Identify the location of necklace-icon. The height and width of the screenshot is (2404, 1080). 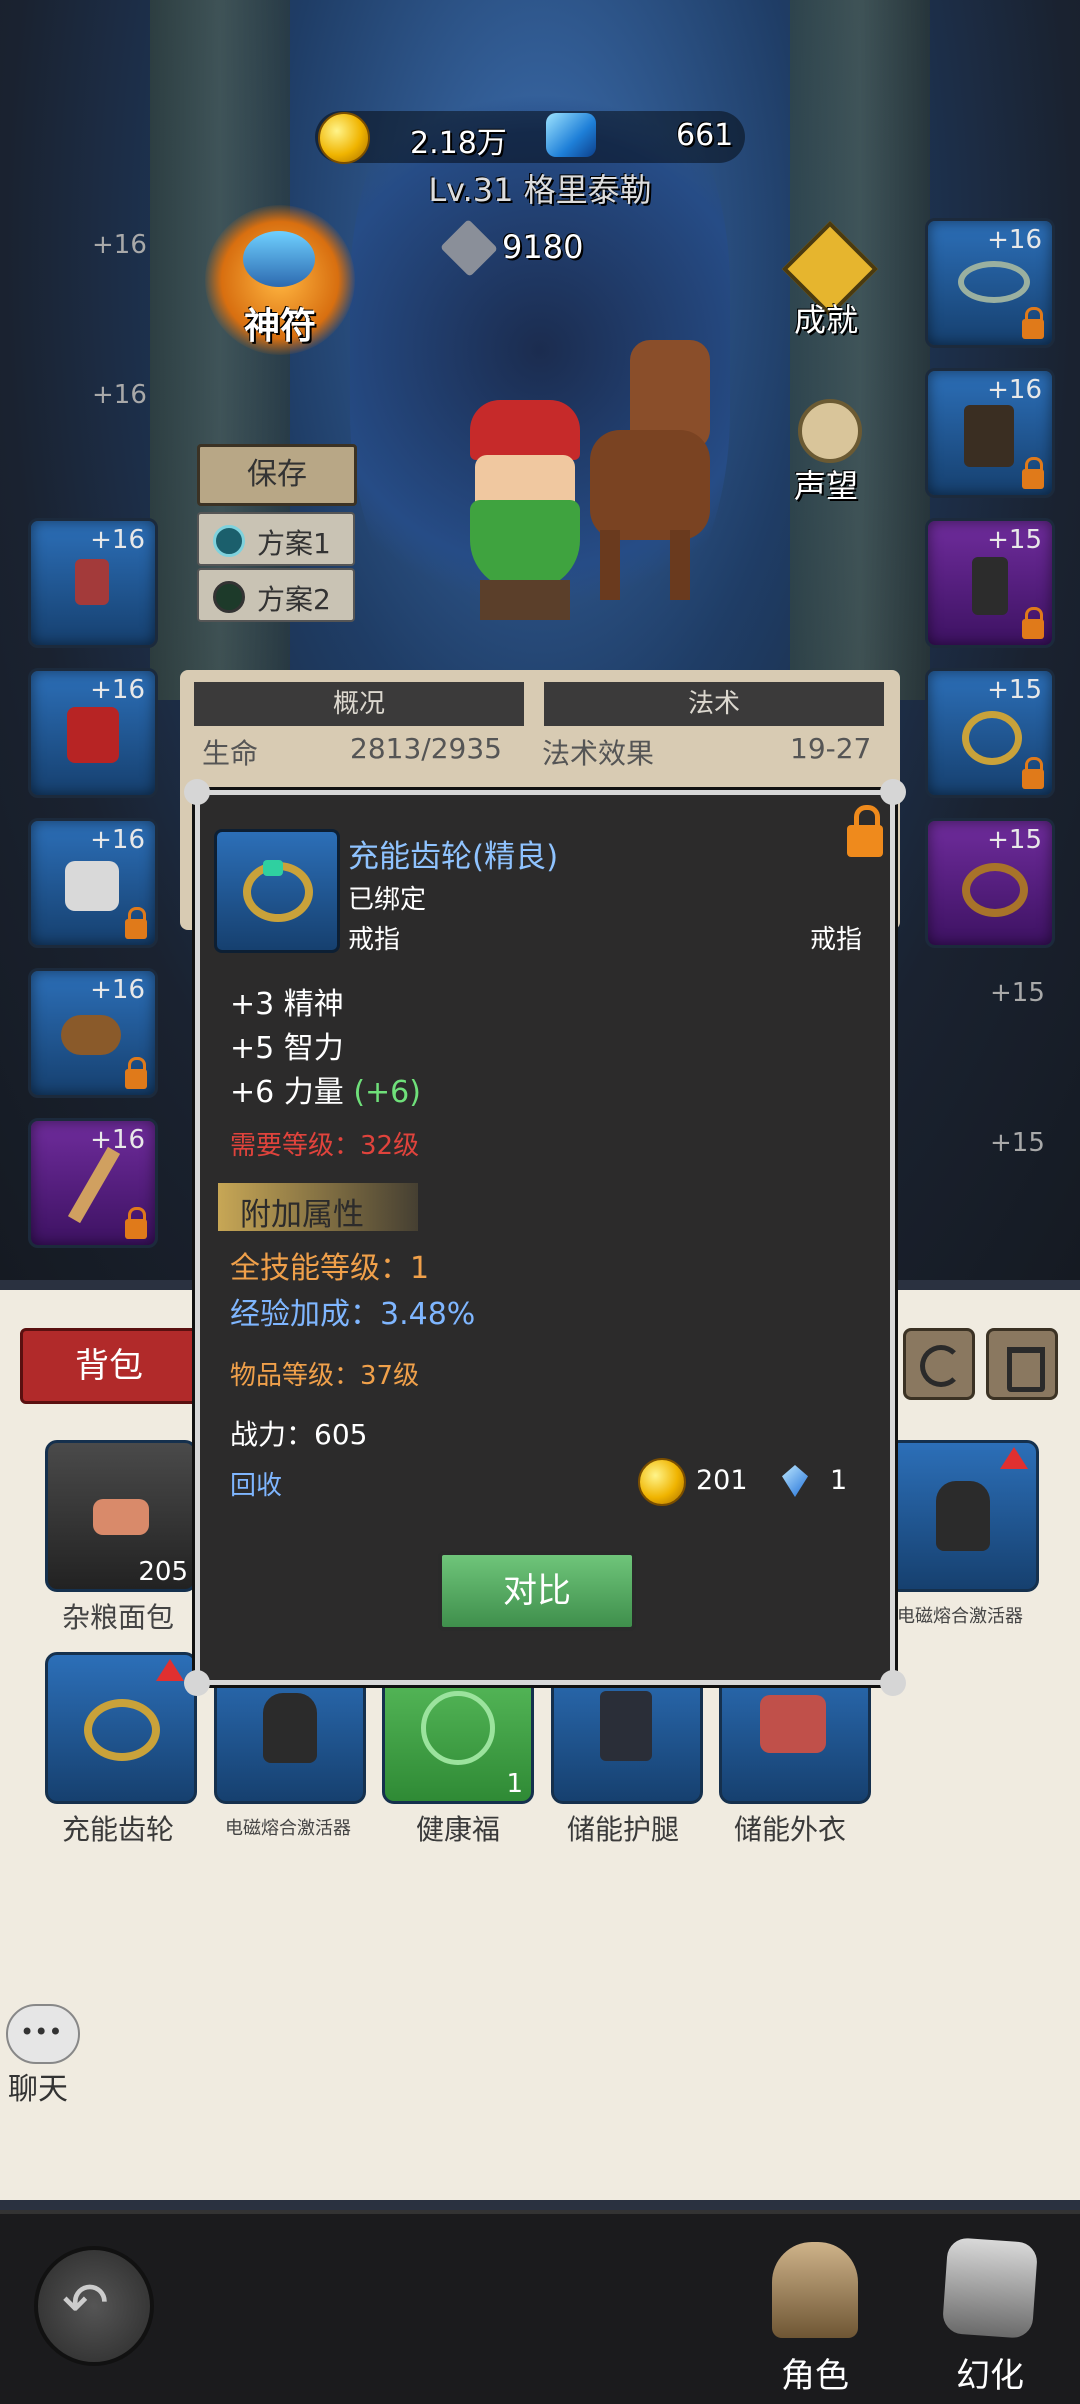
(994, 282).